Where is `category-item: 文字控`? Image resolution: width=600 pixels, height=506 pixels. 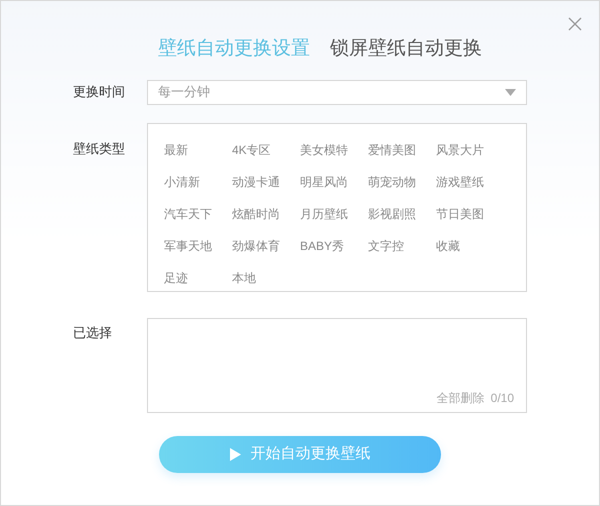 category-item: 文字控 is located at coordinates (386, 246).